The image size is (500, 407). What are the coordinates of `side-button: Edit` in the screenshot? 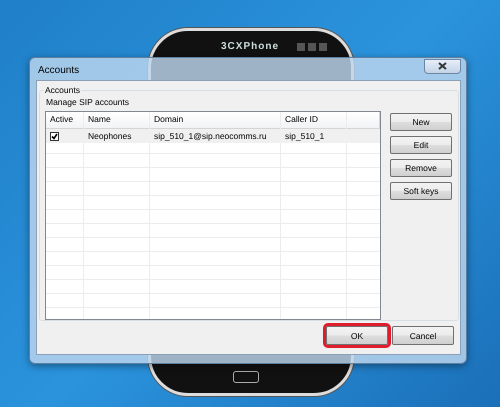 It's located at (421, 145).